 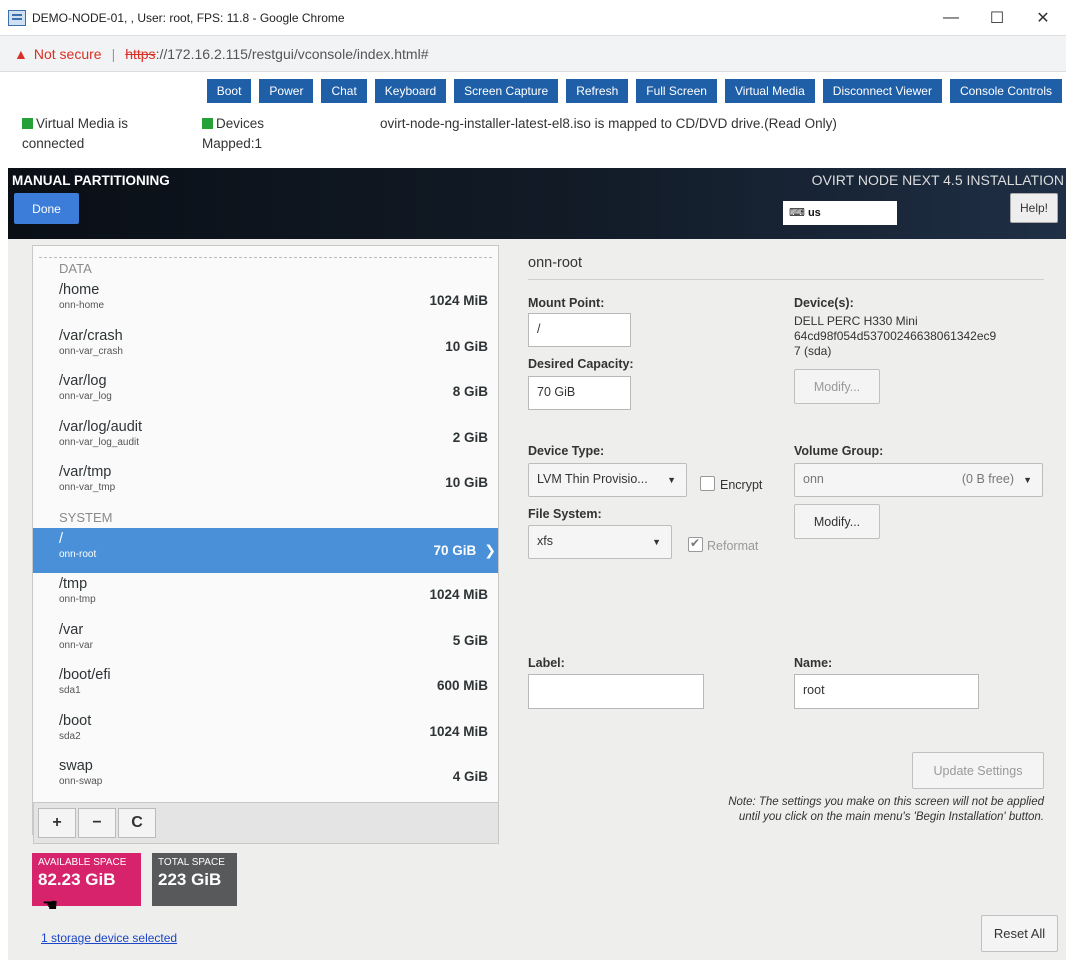 What do you see at coordinates (140, 53) in the screenshot?
I see `url-scheme: https` at bounding box center [140, 53].